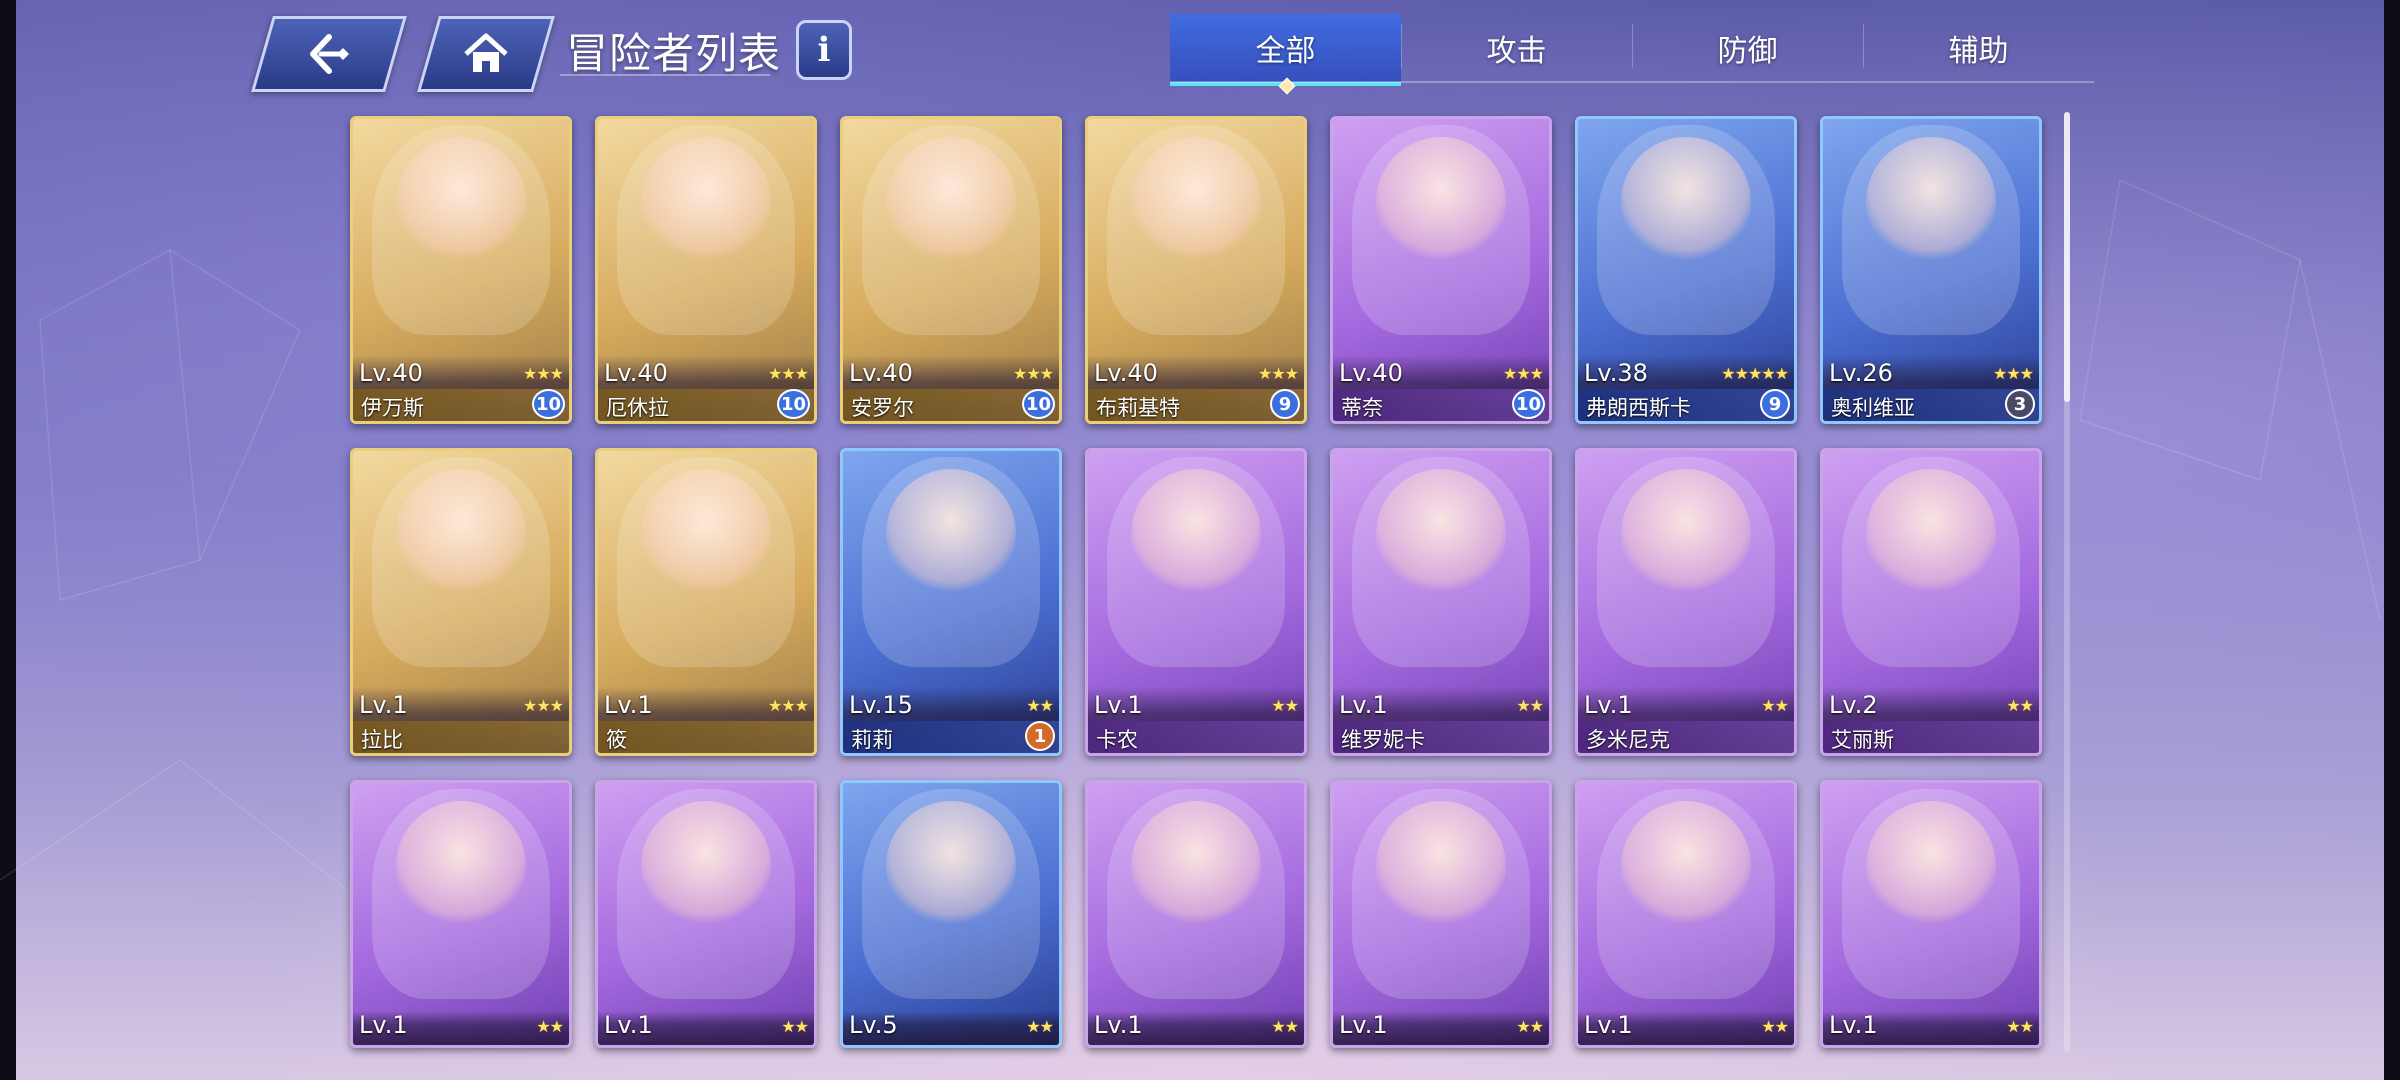  What do you see at coordinates (1931, 405) in the screenshot?
I see `nameplate: 奥利维亚 3` at bounding box center [1931, 405].